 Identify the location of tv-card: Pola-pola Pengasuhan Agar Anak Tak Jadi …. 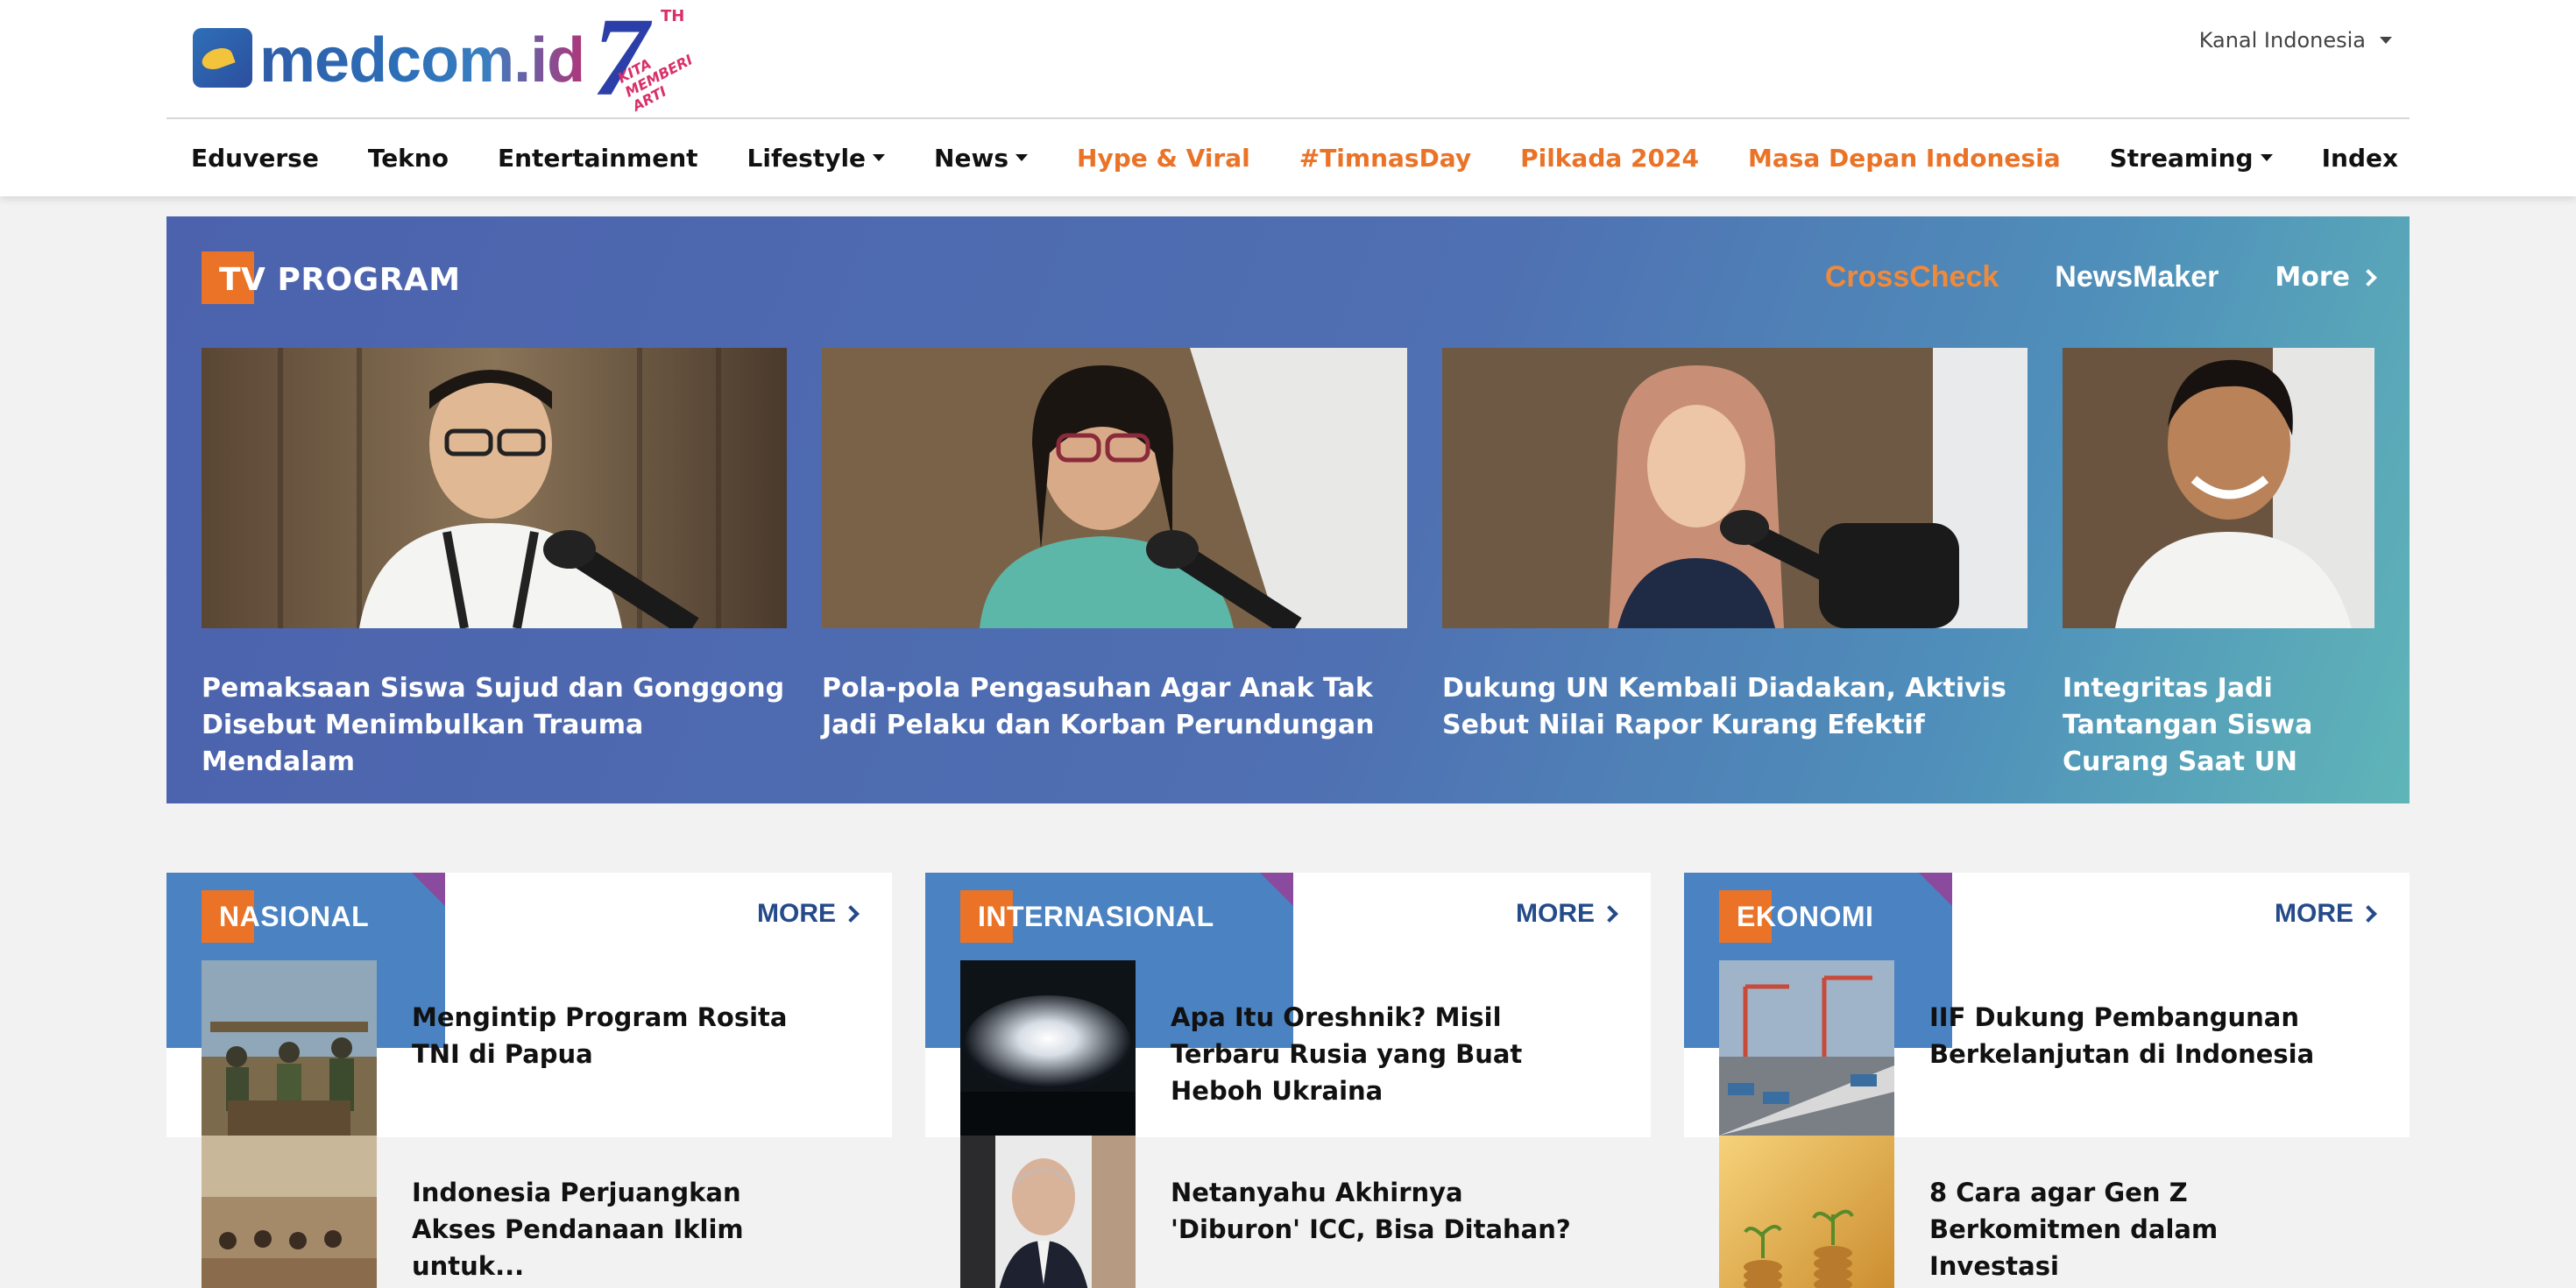
(1114, 546).